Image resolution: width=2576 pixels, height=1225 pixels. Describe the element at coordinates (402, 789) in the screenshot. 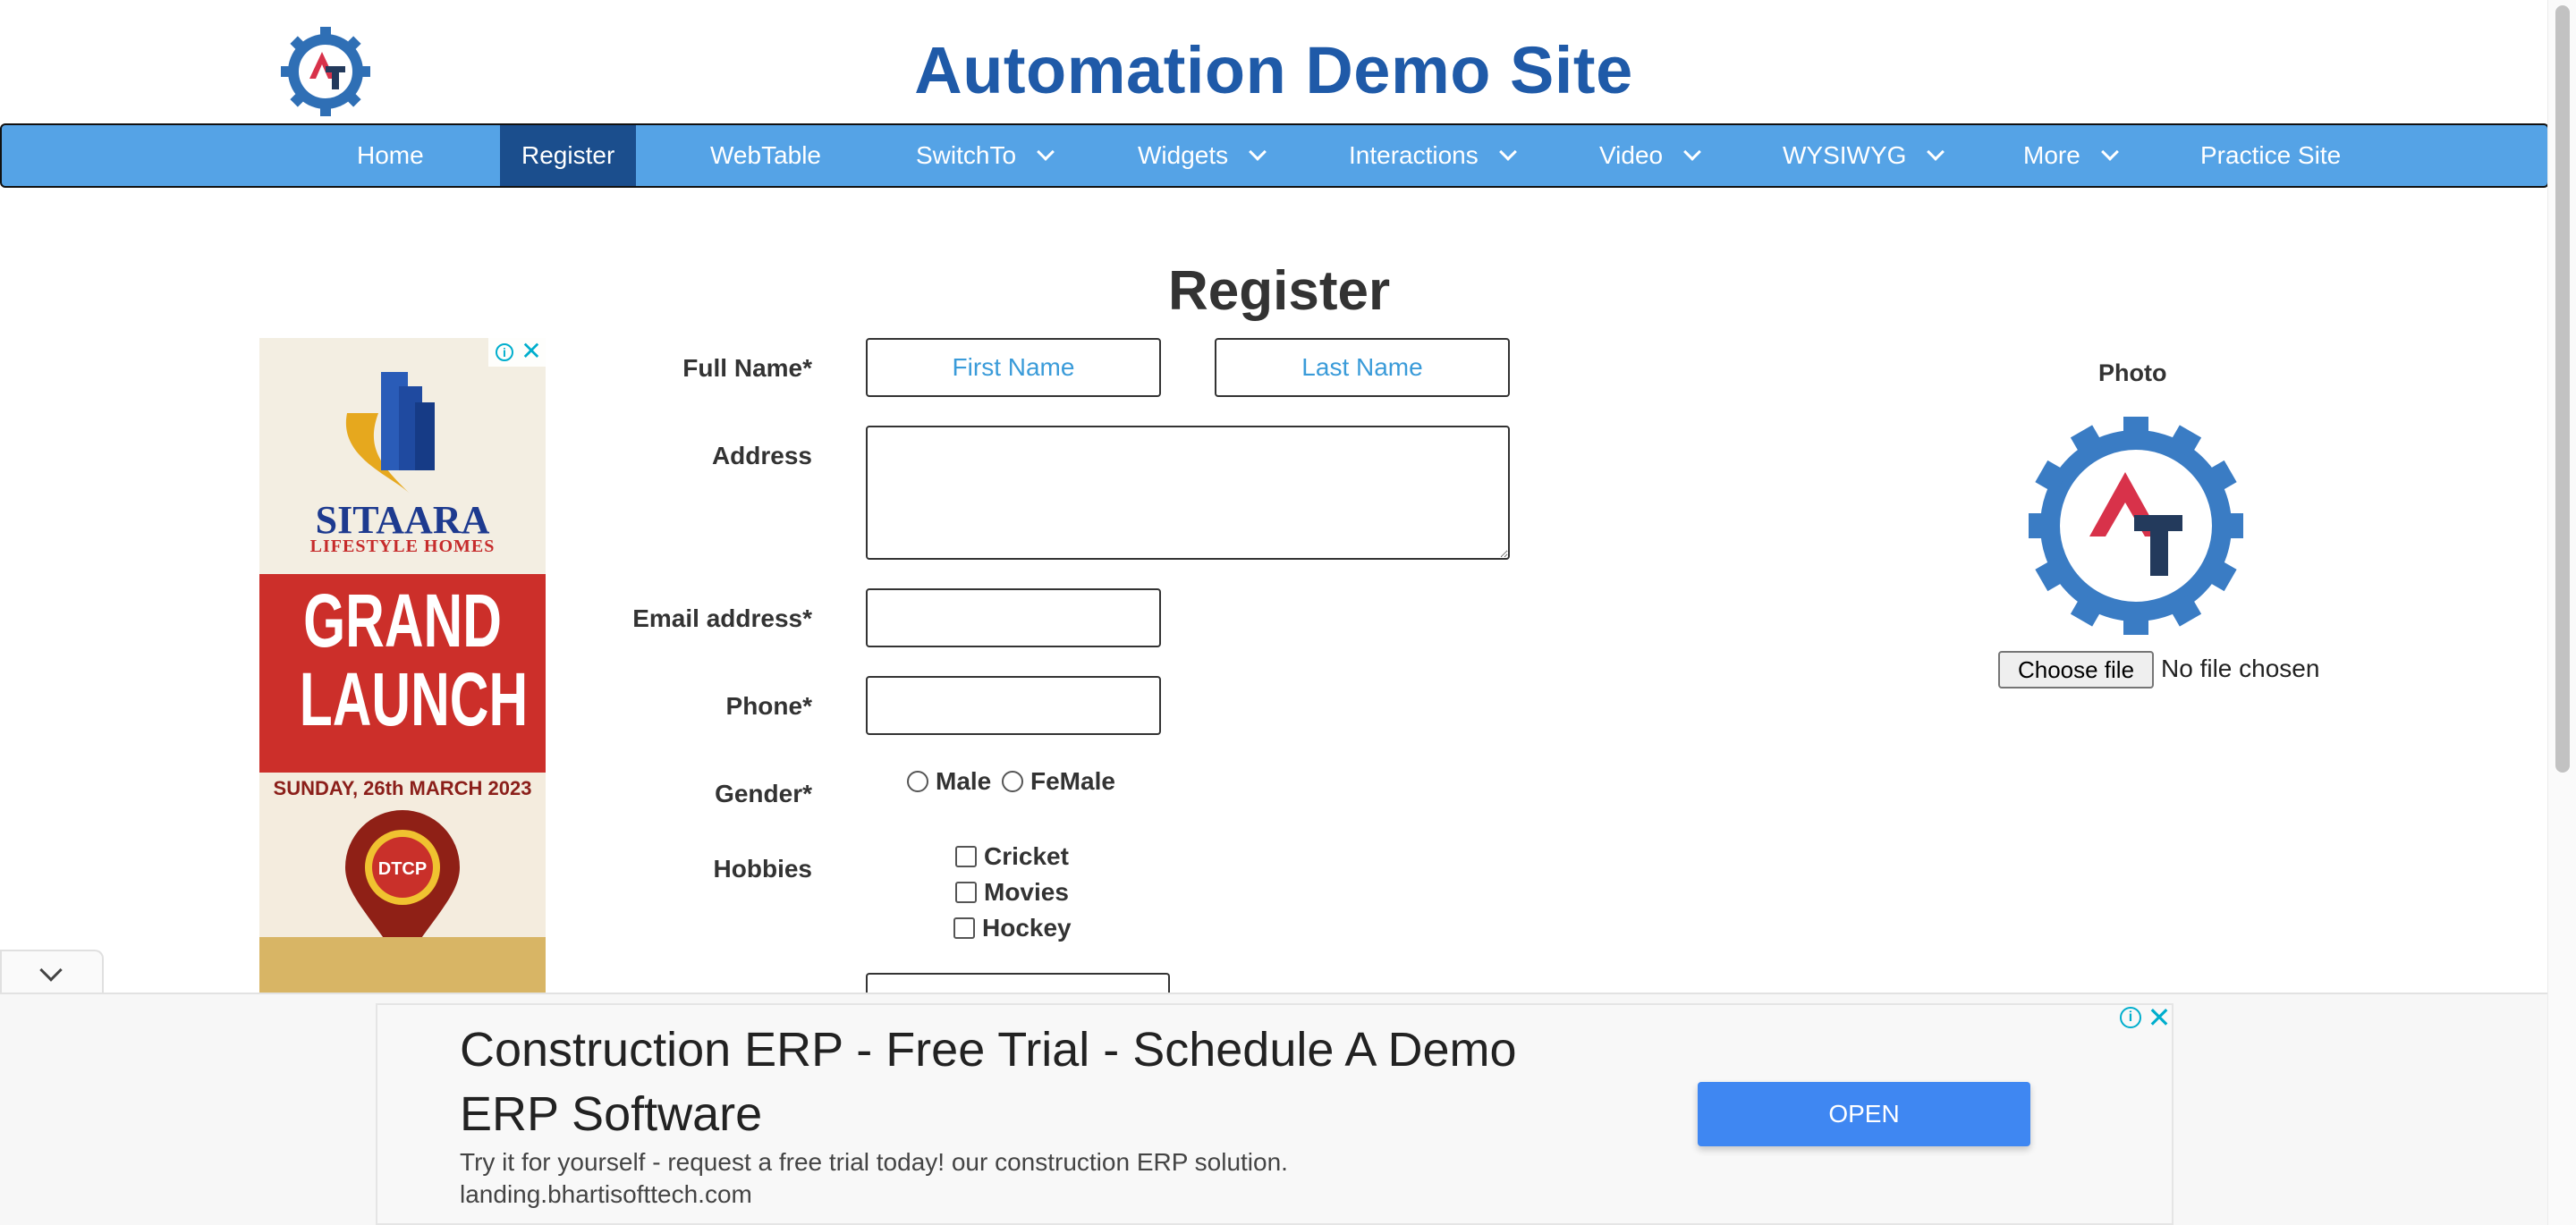

I see `ad-date: SUNDAY, 26th MARCH 2023` at that location.